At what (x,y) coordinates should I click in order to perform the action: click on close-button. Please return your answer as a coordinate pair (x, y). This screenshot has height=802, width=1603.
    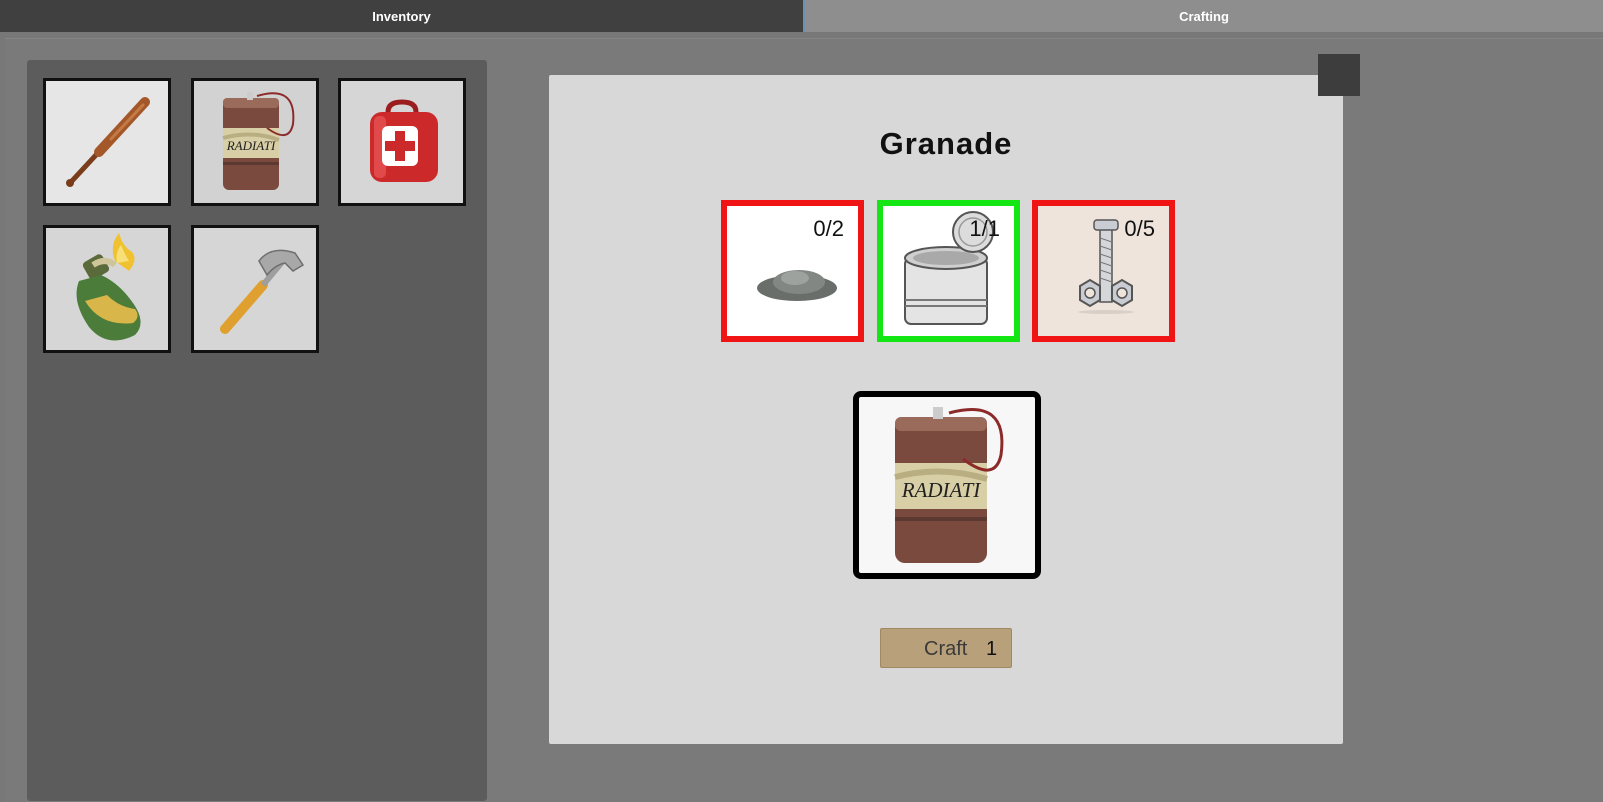
    Looking at the image, I should click on (1339, 75).